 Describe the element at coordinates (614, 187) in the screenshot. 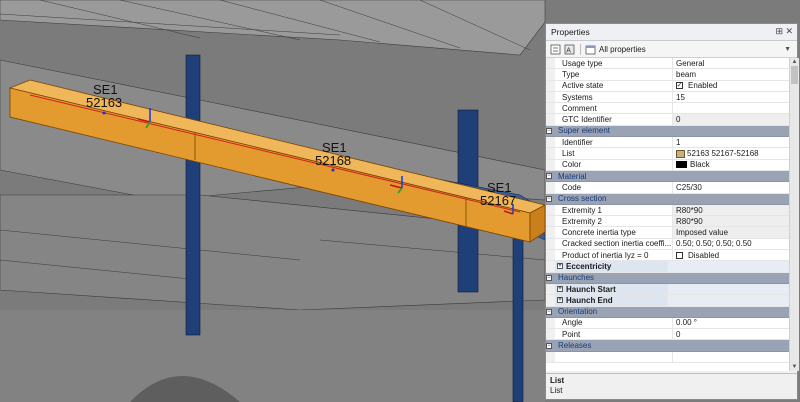

I see `property-name: Code` at that location.